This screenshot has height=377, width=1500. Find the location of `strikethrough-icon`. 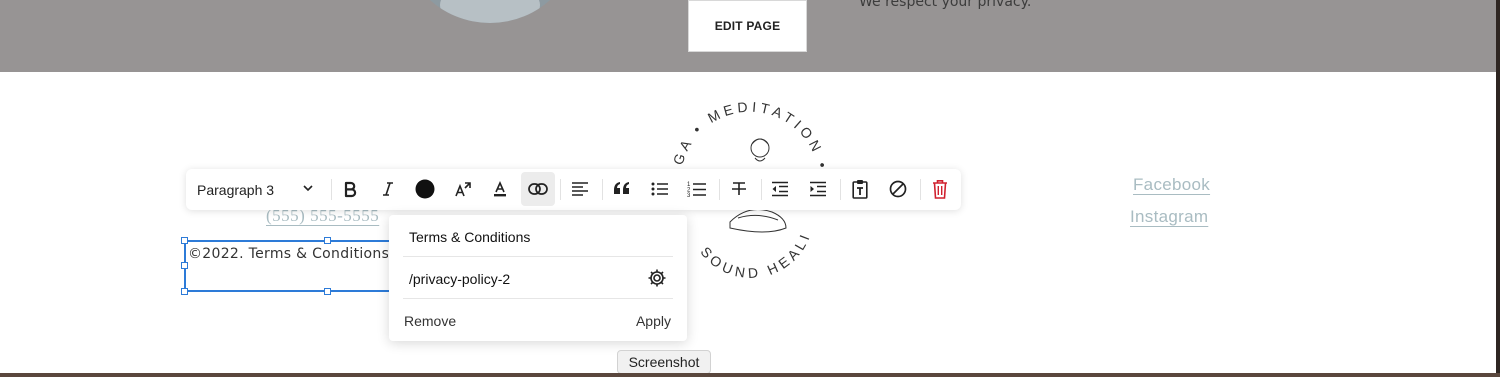

strikethrough-icon is located at coordinates (739, 188).